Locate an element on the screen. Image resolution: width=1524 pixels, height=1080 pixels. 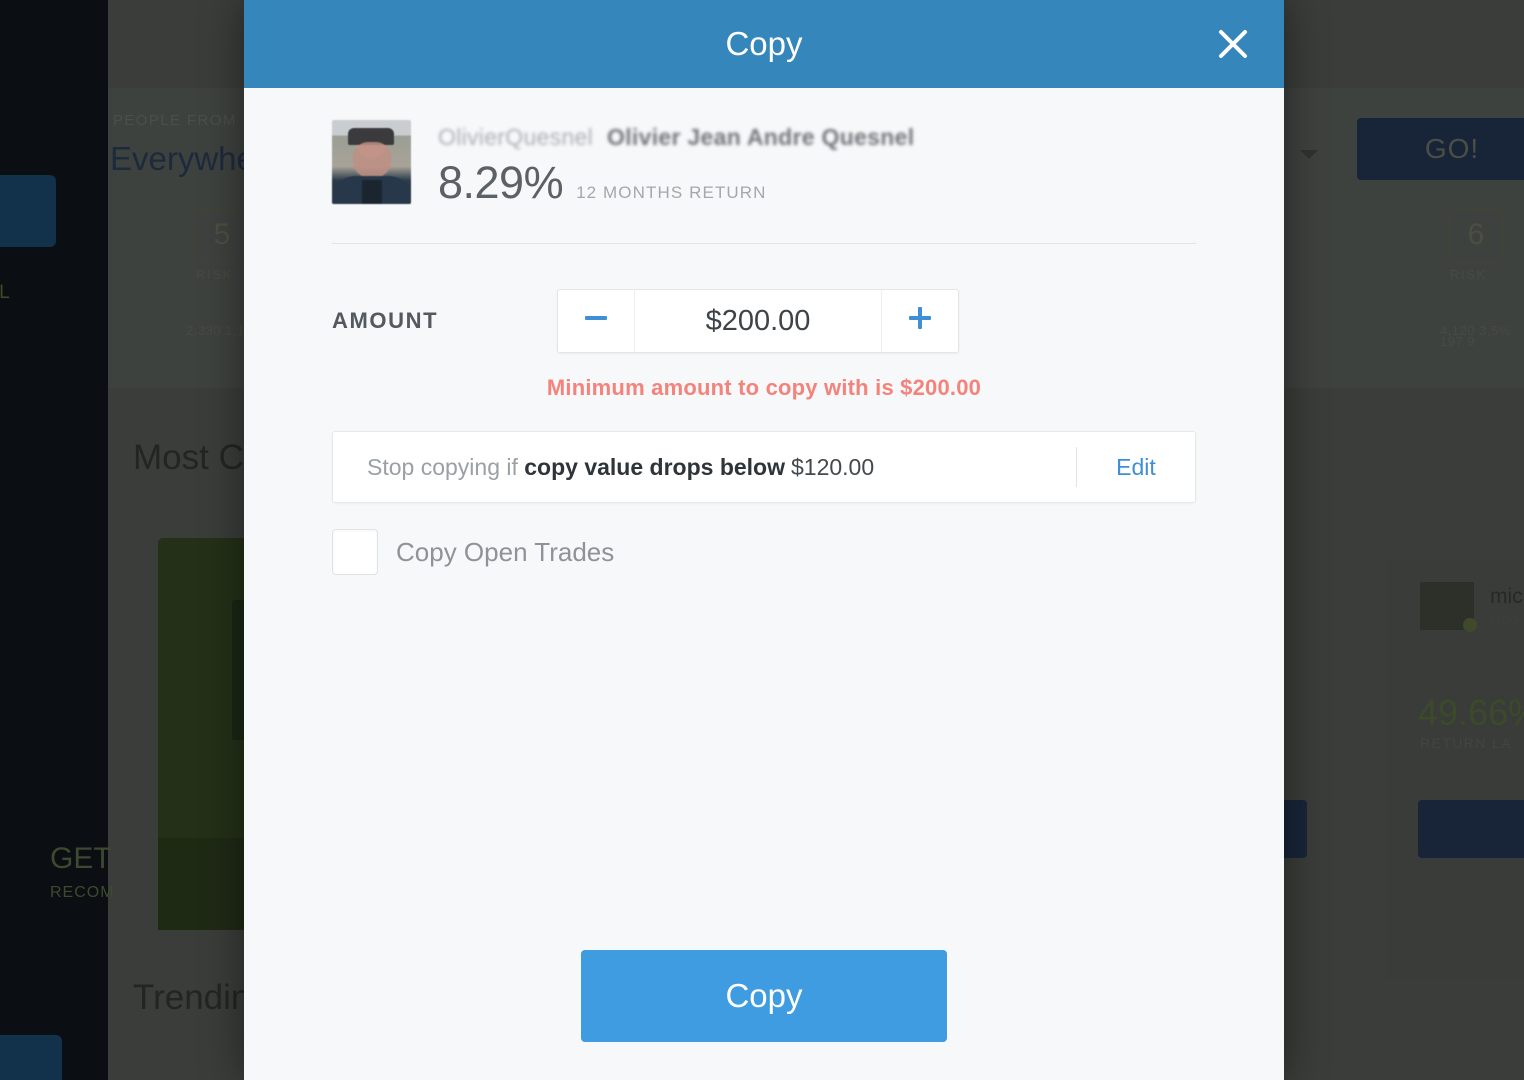
amount-decrement-button is located at coordinates (596, 321).